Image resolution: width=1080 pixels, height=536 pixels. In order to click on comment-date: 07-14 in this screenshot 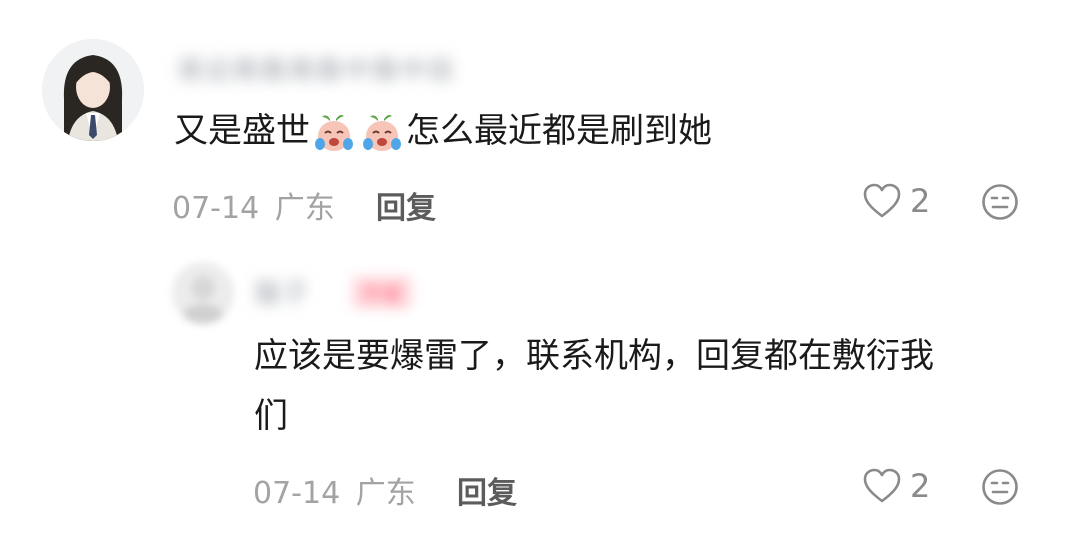, I will do `click(216, 208)`.